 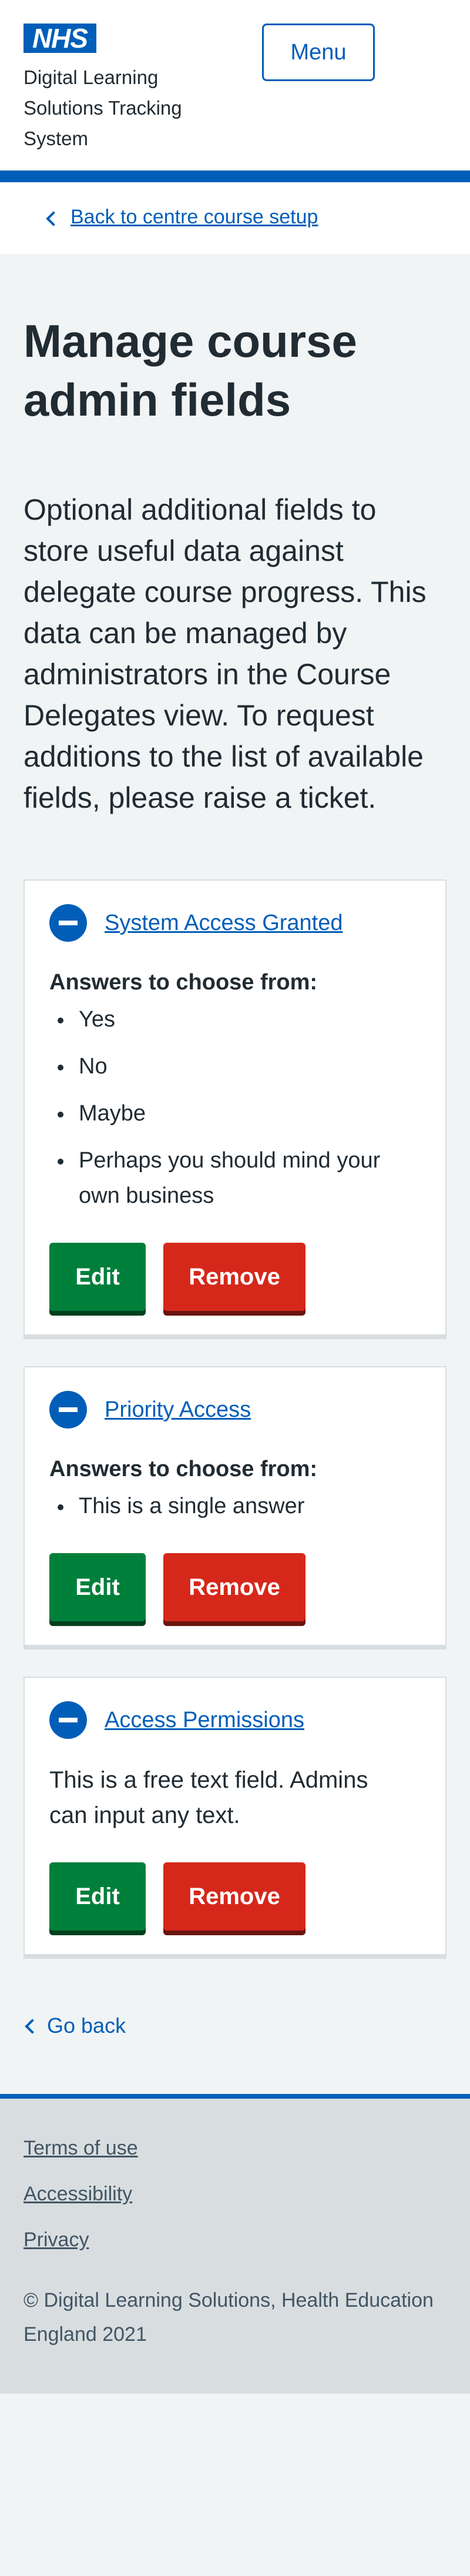 What do you see at coordinates (235, 1113) in the screenshot?
I see `answer-item: Maybe` at bounding box center [235, 1113].